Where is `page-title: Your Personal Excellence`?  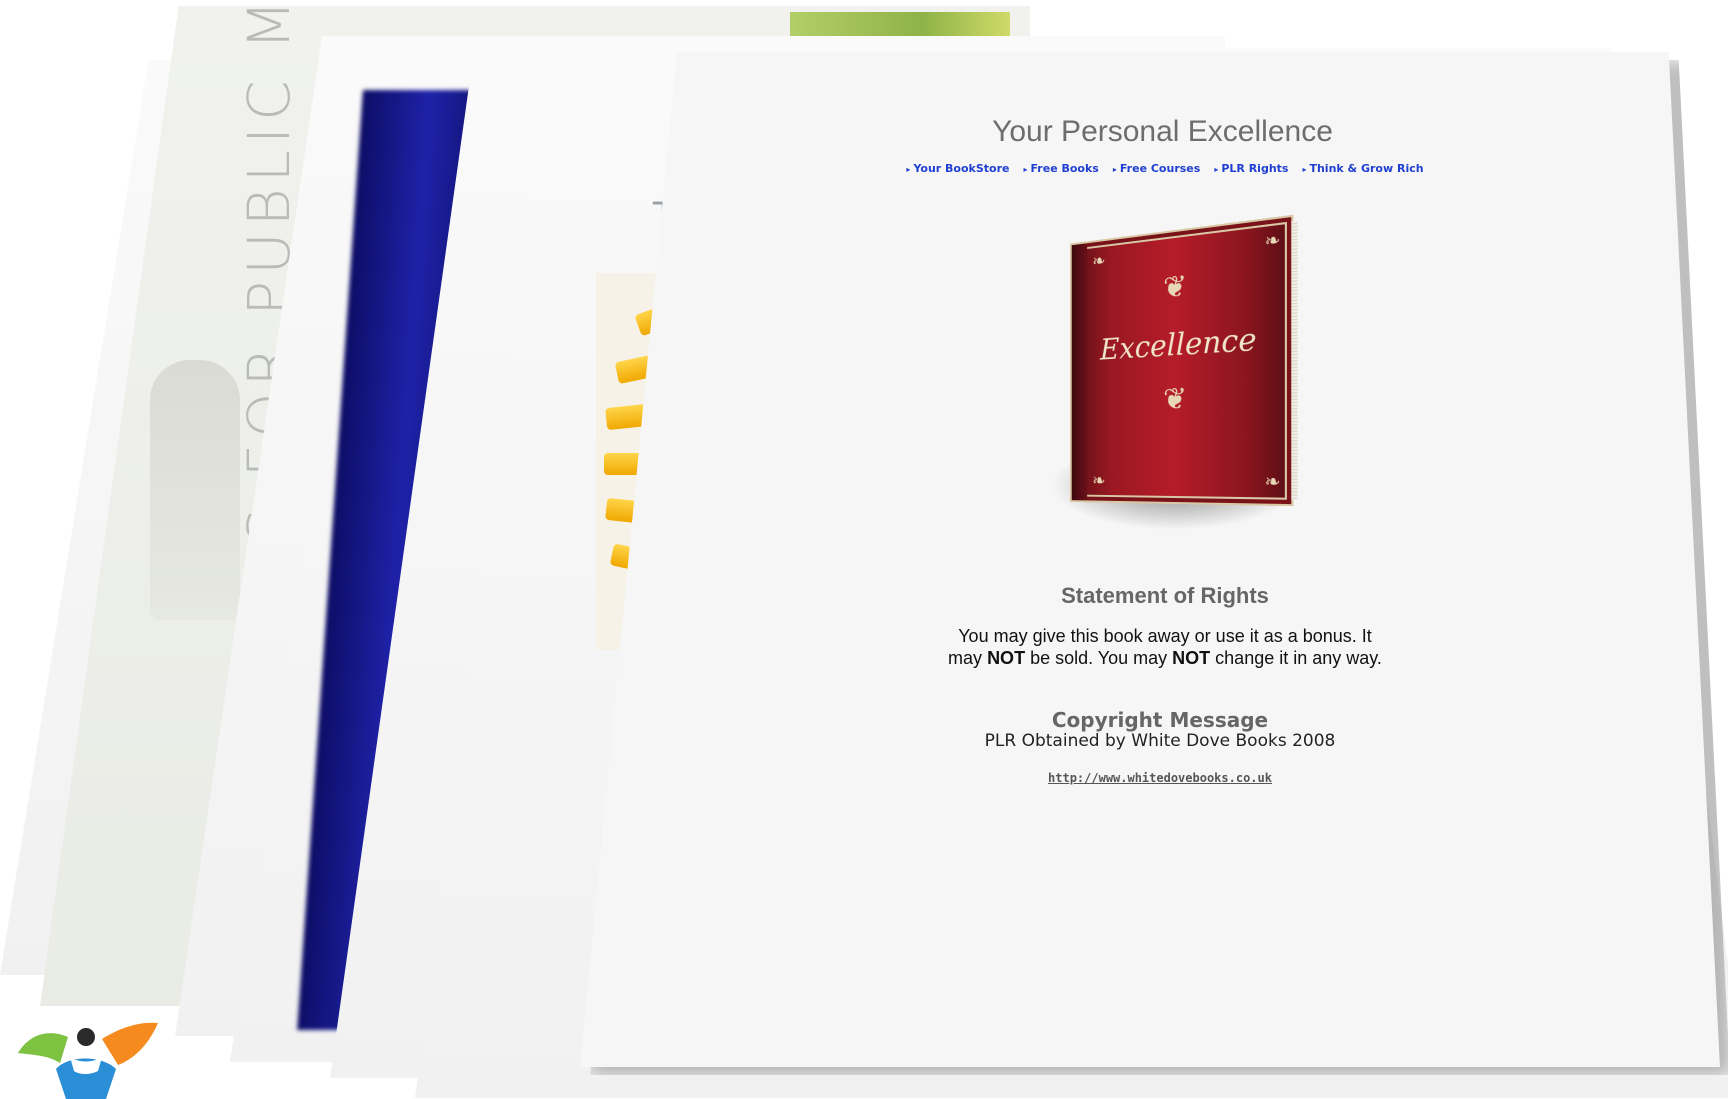
page-title: Your Personal Excellence is located at coordinates (1162, 131).